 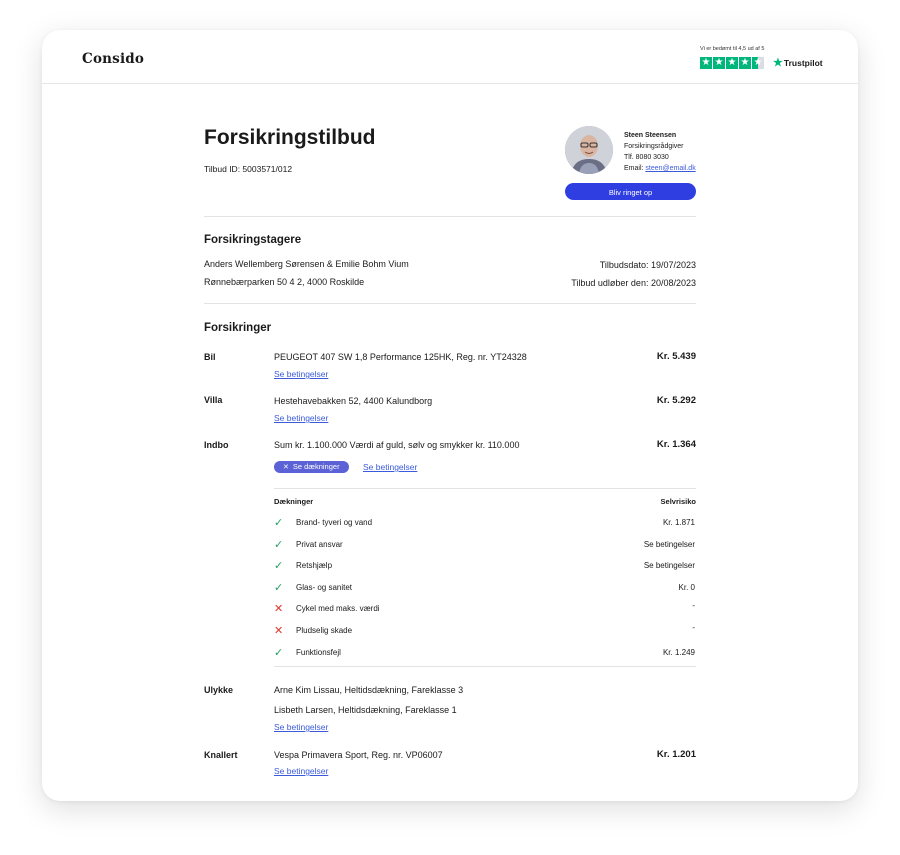 I want to click on policyholders-heading: Forsikringstagere, so click(x=253, y=240).